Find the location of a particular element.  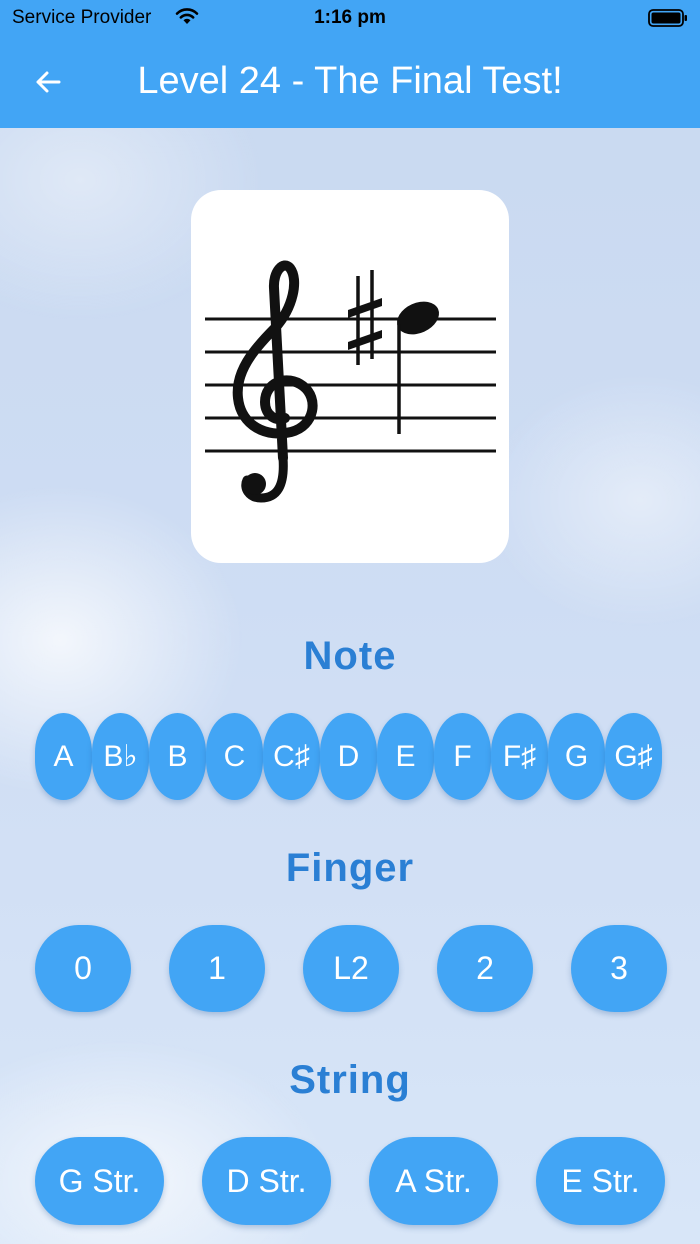

finger-heading: Finger is located at coordinates (350, 868).